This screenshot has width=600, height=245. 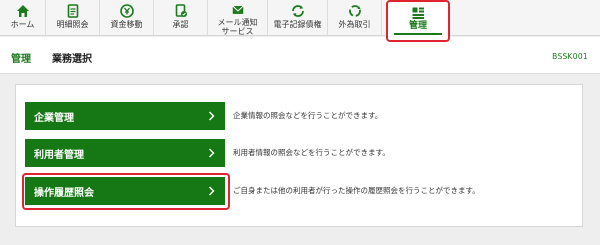 I want to click on menu-row-company: 企業管理 企業情報の照会などを行うことができます。, so click(x=305, y=116).